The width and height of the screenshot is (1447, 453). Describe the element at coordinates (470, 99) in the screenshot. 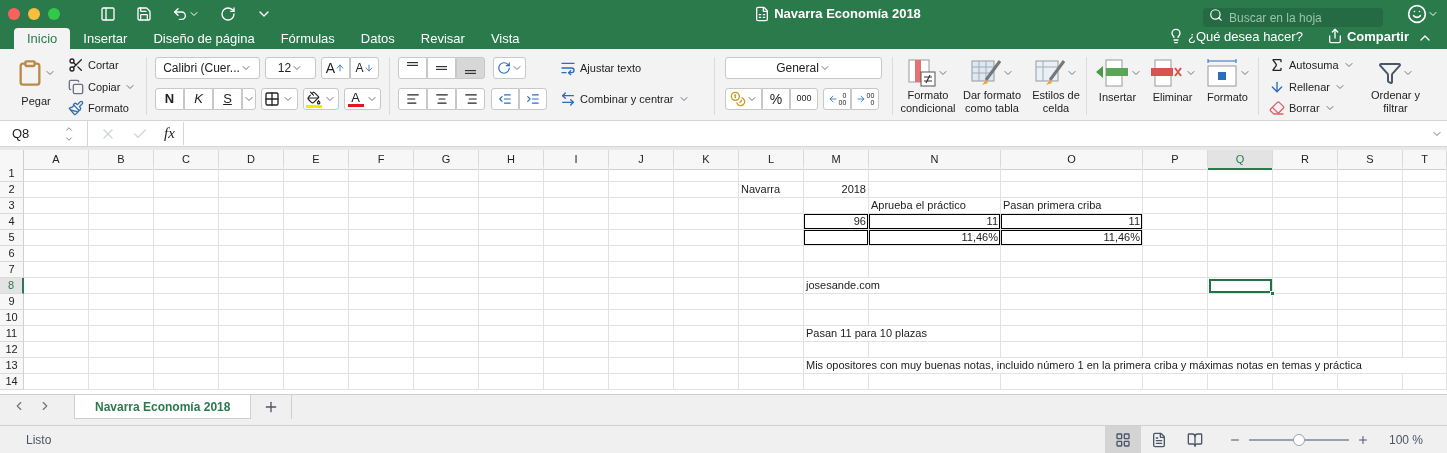

I see `align-right-button` at that location.